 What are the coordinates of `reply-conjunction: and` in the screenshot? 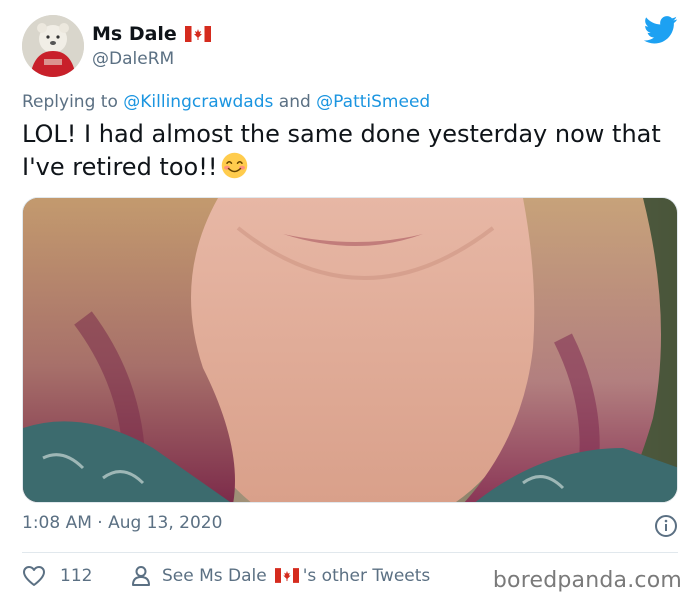 It's located at (294, 102).